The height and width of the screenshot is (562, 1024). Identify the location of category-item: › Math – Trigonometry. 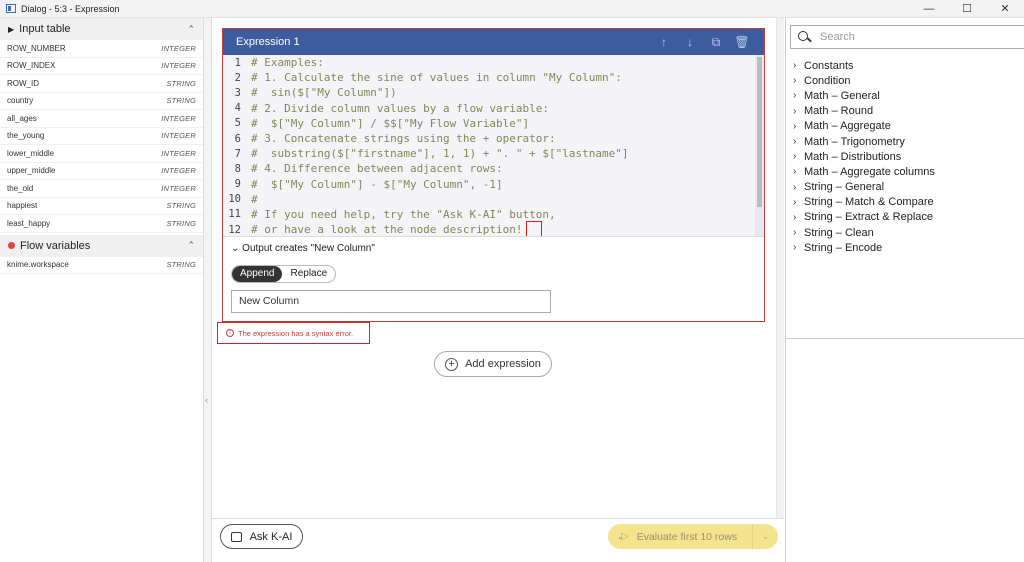
(864, 141).